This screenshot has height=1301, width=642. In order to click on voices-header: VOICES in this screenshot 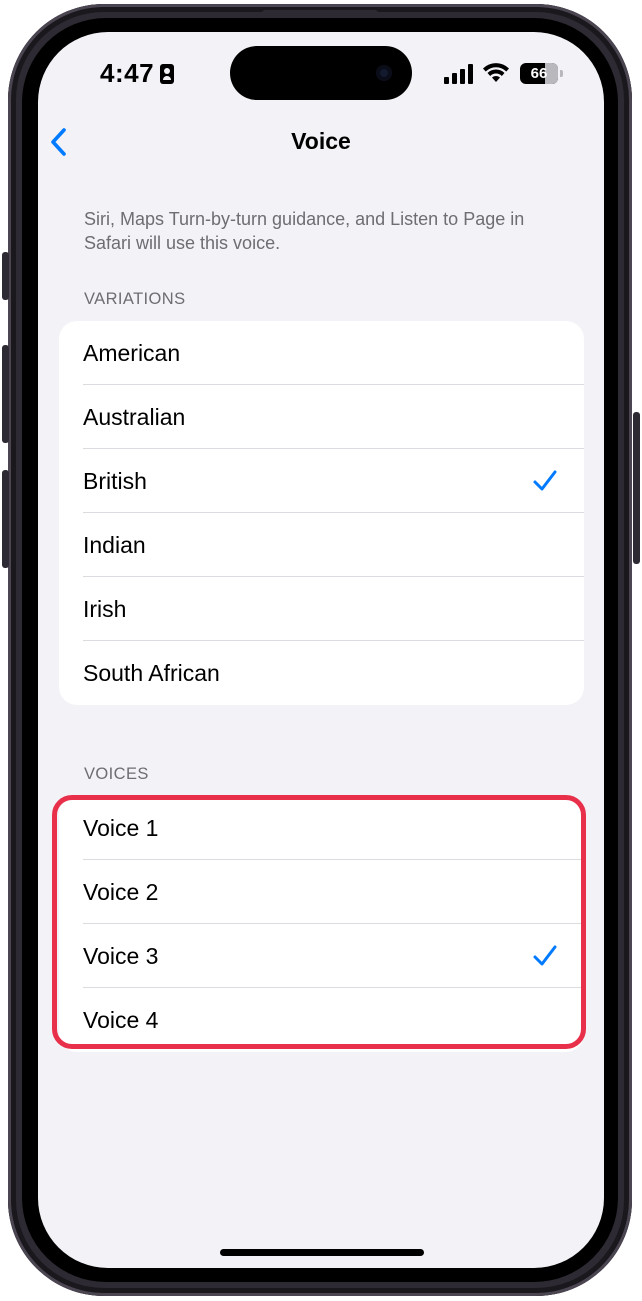, I will do `click(116, 774)`.